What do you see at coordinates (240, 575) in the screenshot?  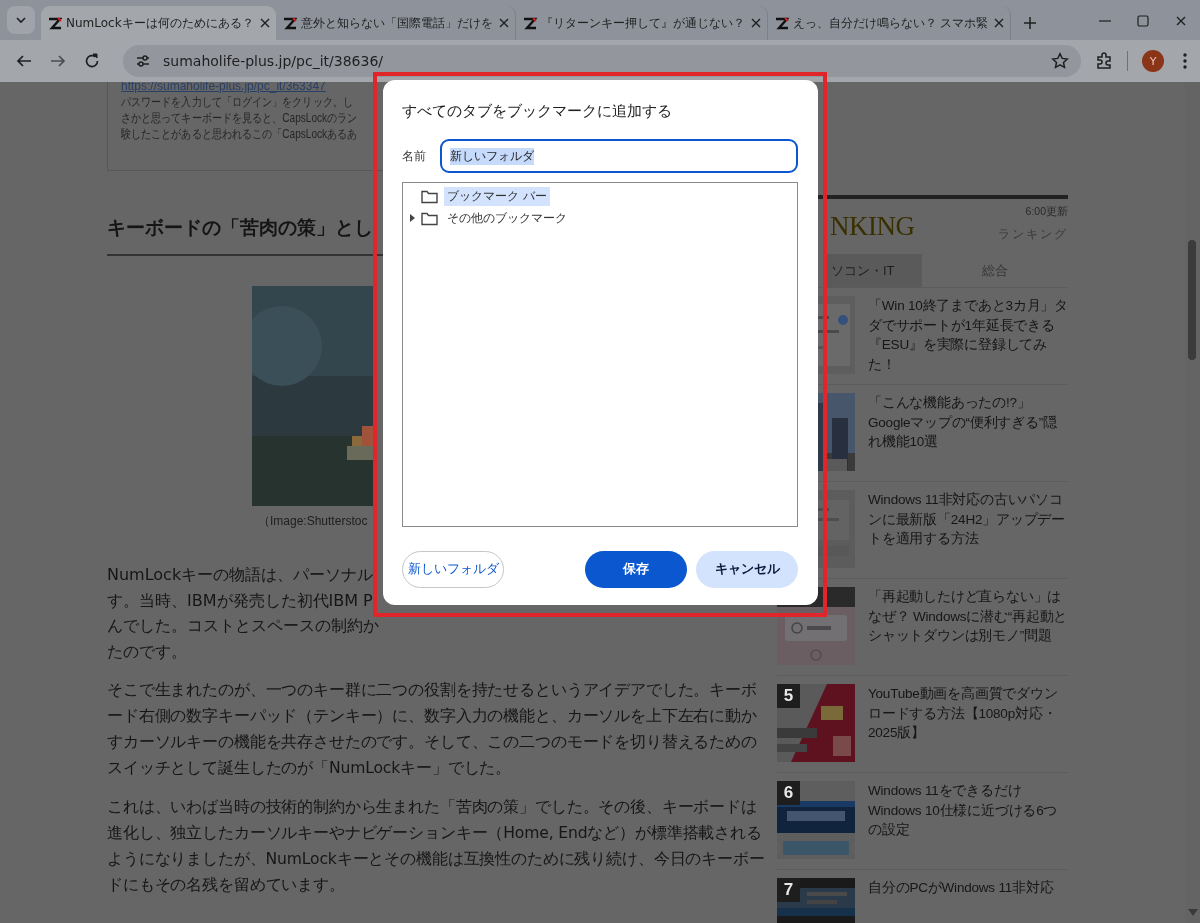 I see `text-line: NumLockキーの物語は、パーソナル` at bounding box center [240, 575].